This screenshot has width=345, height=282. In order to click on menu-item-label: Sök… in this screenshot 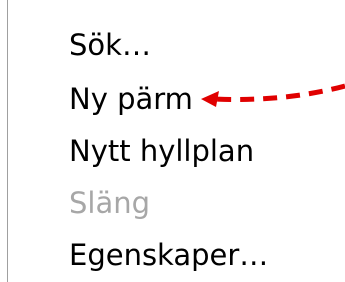, I will do `click(110, 45)`.